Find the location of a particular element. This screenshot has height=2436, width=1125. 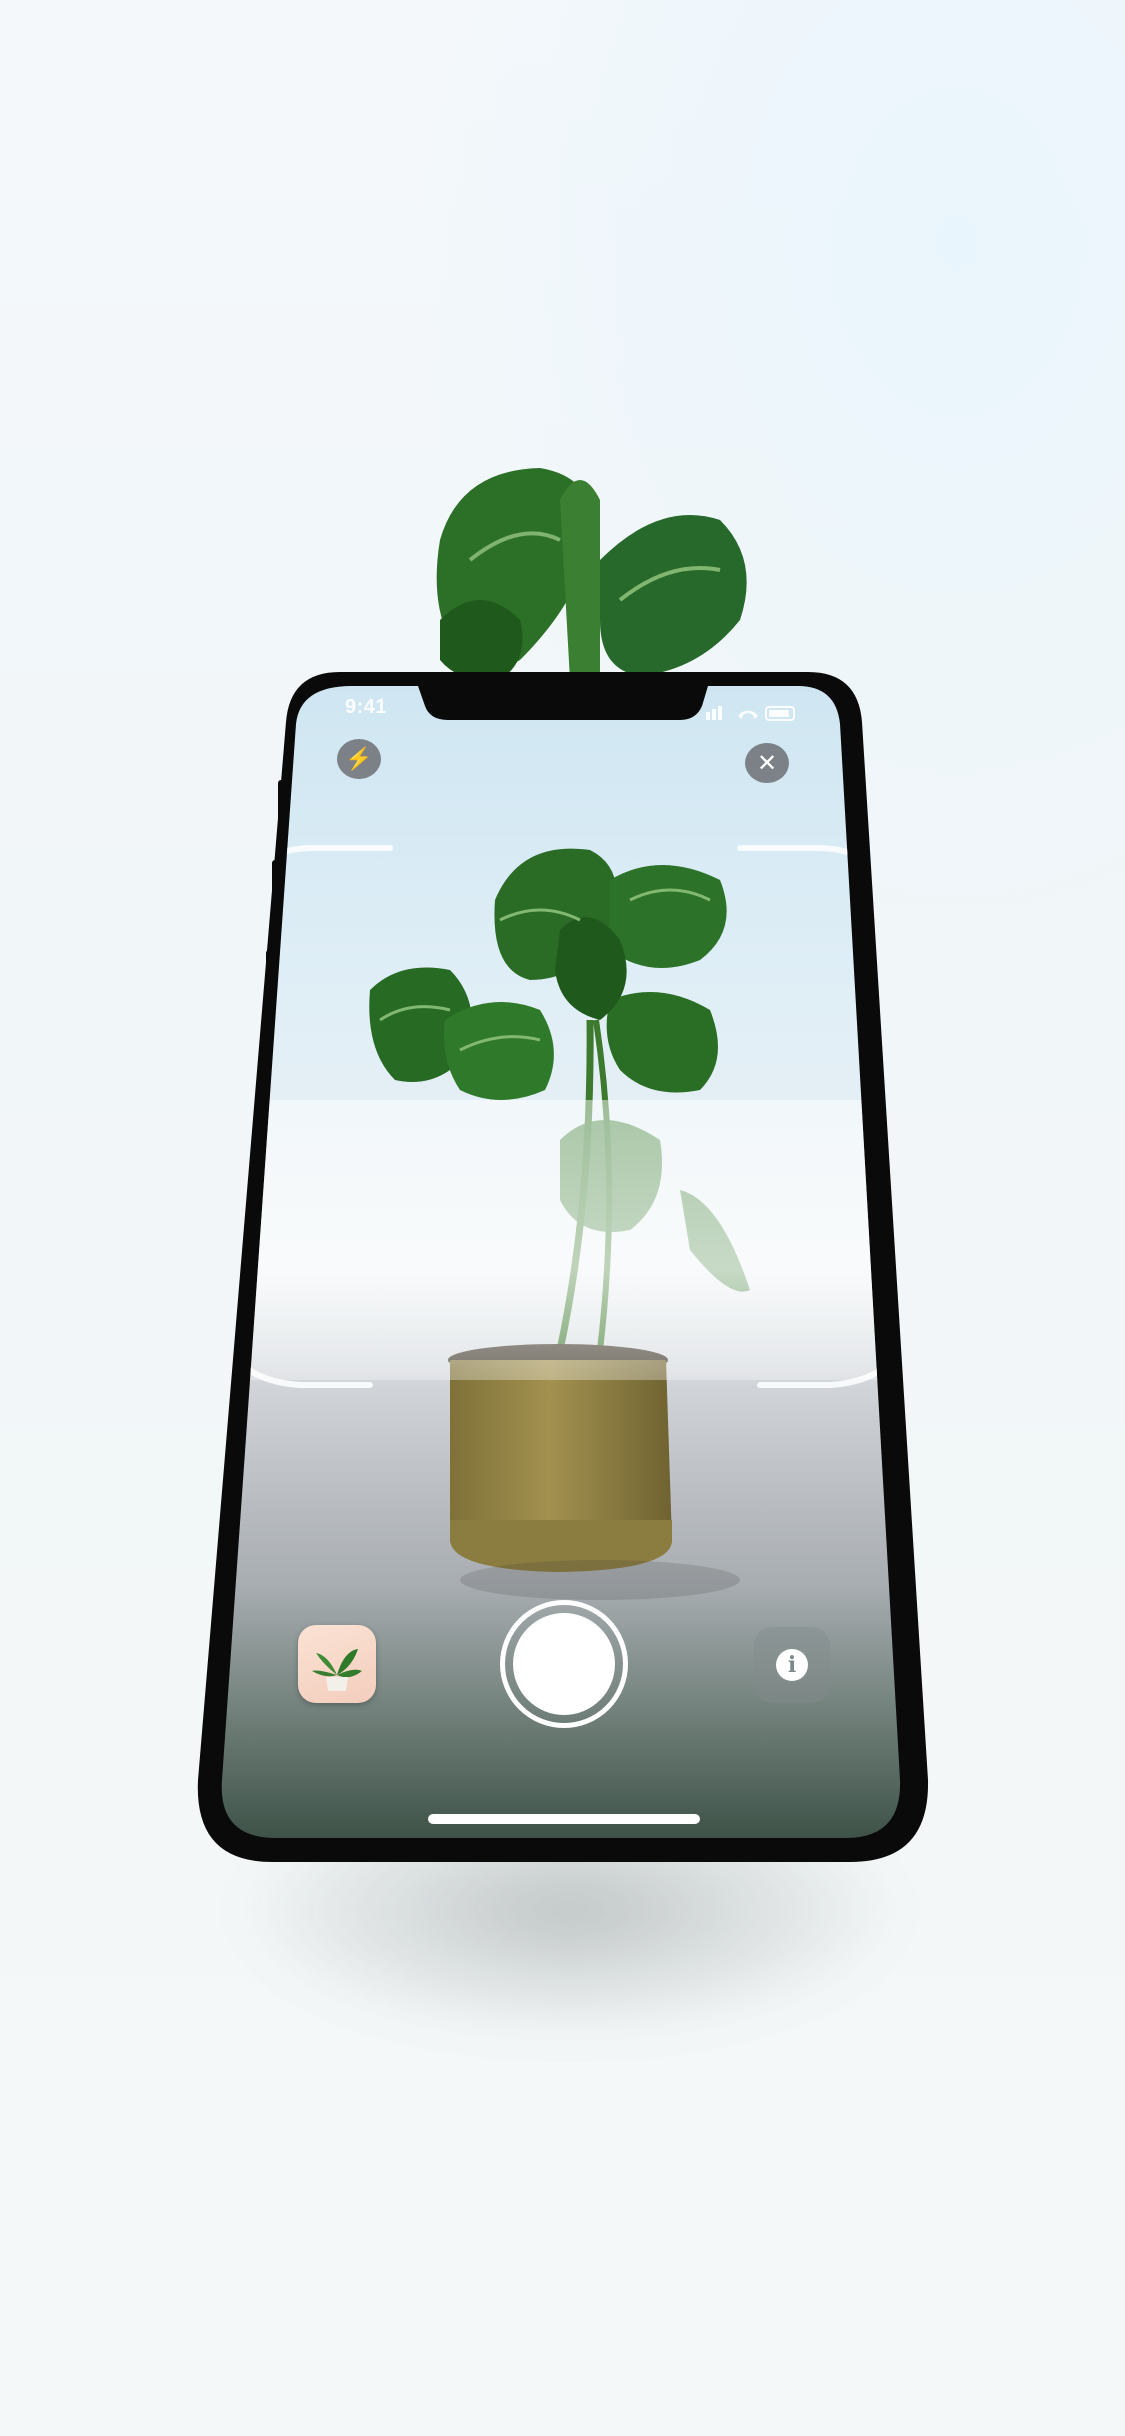

info-icon: i is located at coordinates (792, 1665).